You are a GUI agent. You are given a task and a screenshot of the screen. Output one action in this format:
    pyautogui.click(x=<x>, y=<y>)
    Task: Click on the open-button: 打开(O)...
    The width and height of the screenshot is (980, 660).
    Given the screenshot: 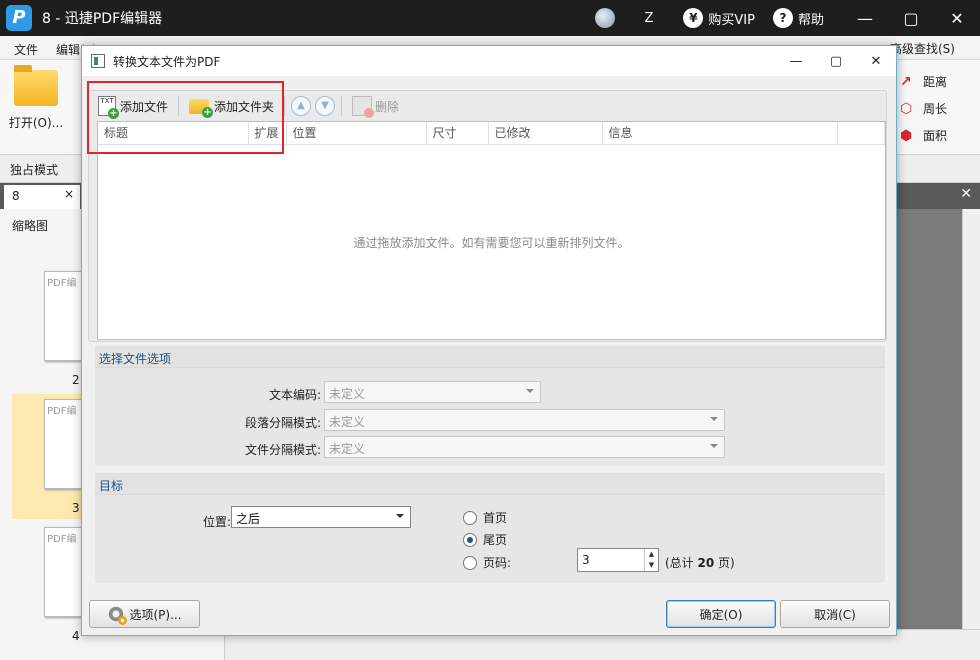 What is the action you would take?
    pyautogui.click(x=36, y=98)
    